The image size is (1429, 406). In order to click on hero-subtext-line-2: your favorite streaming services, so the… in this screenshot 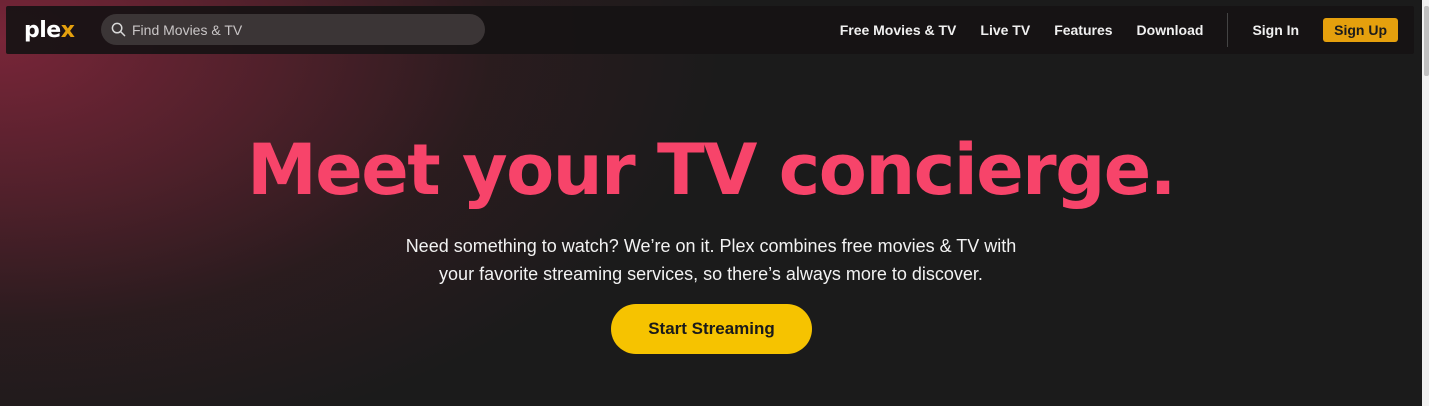, I will do `click(711, 274)`.